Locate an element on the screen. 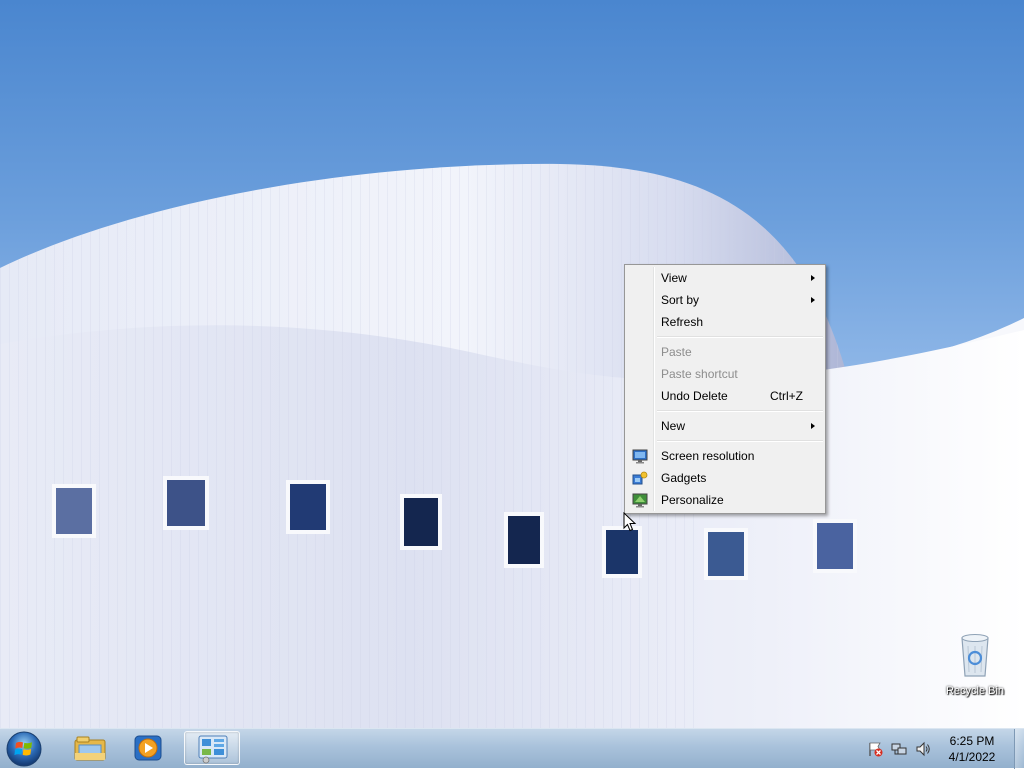  menu-item-personalize: Personalize is located at coordinates (725, 500).